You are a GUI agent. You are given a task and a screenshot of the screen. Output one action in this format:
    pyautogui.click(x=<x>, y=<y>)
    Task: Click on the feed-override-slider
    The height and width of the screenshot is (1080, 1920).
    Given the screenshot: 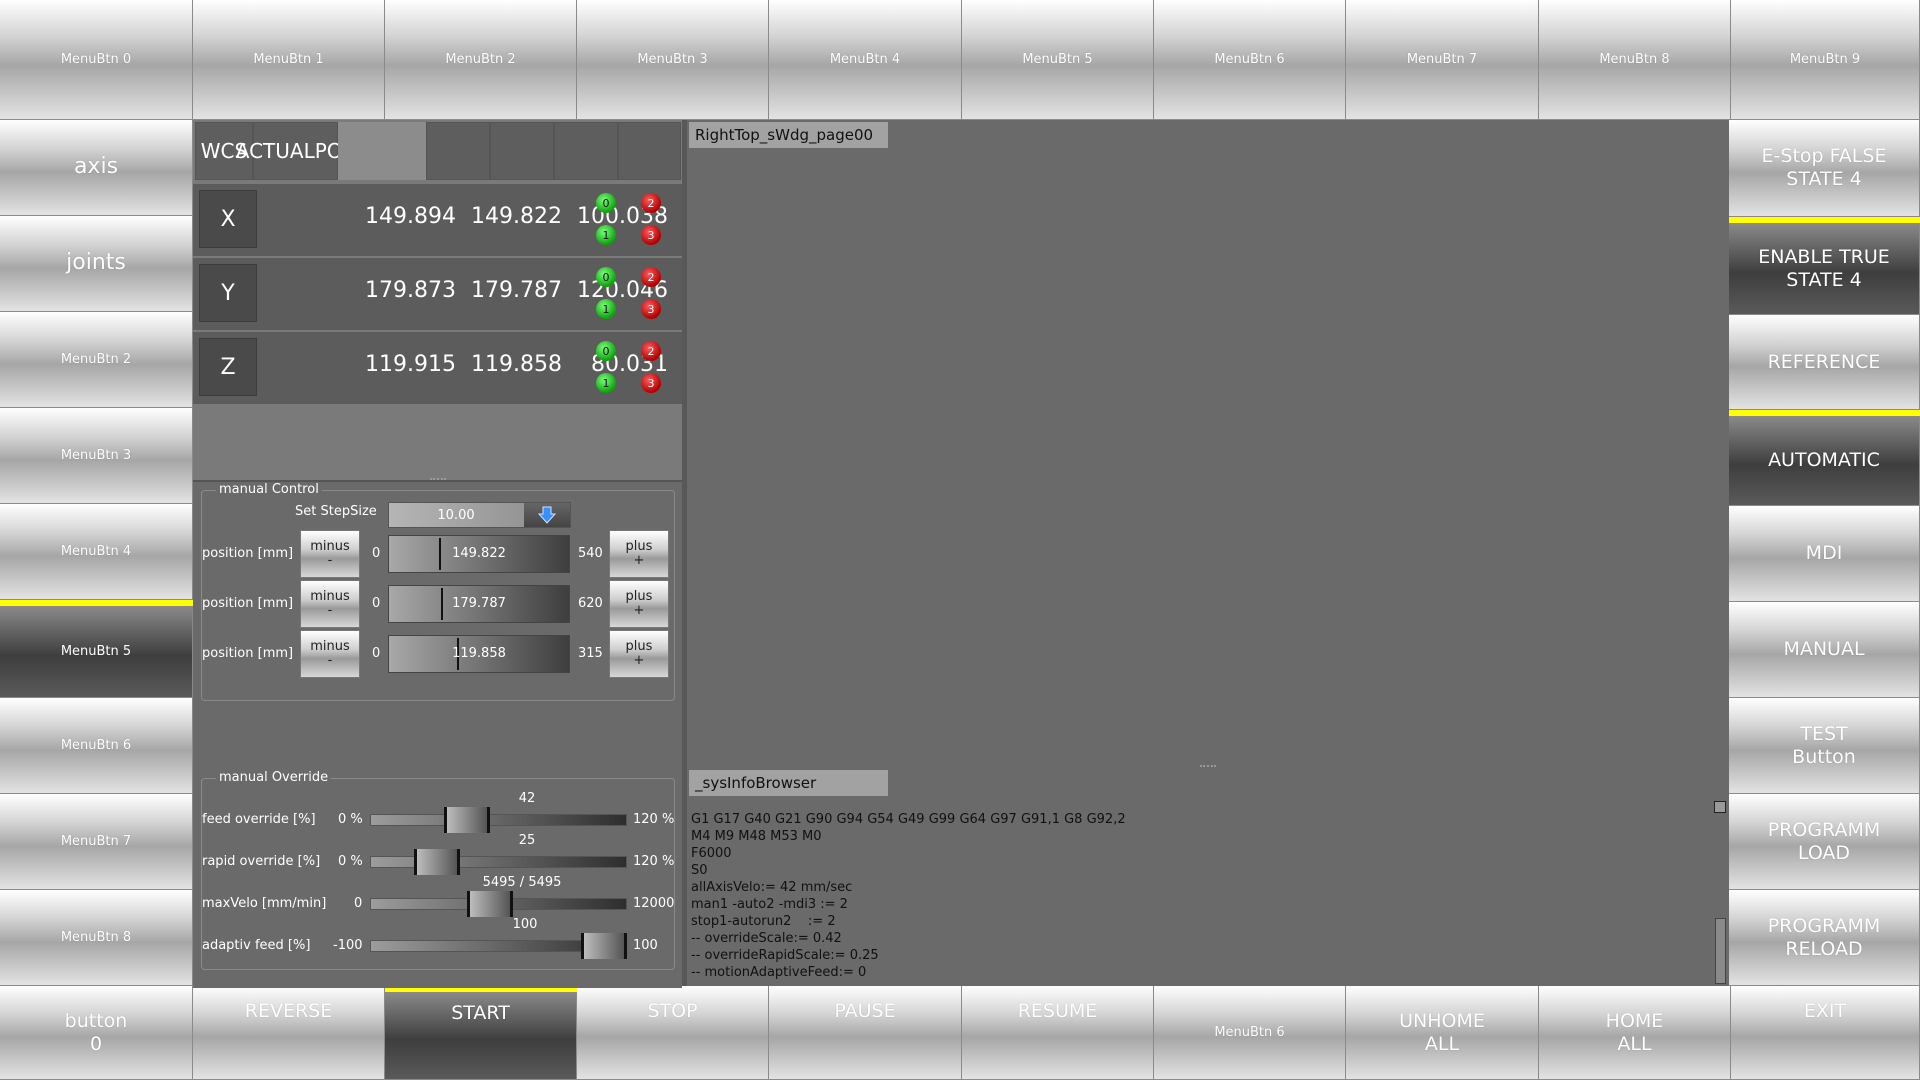 What is the action you would take?
    pyautogui.click(x=498, y=820)
    